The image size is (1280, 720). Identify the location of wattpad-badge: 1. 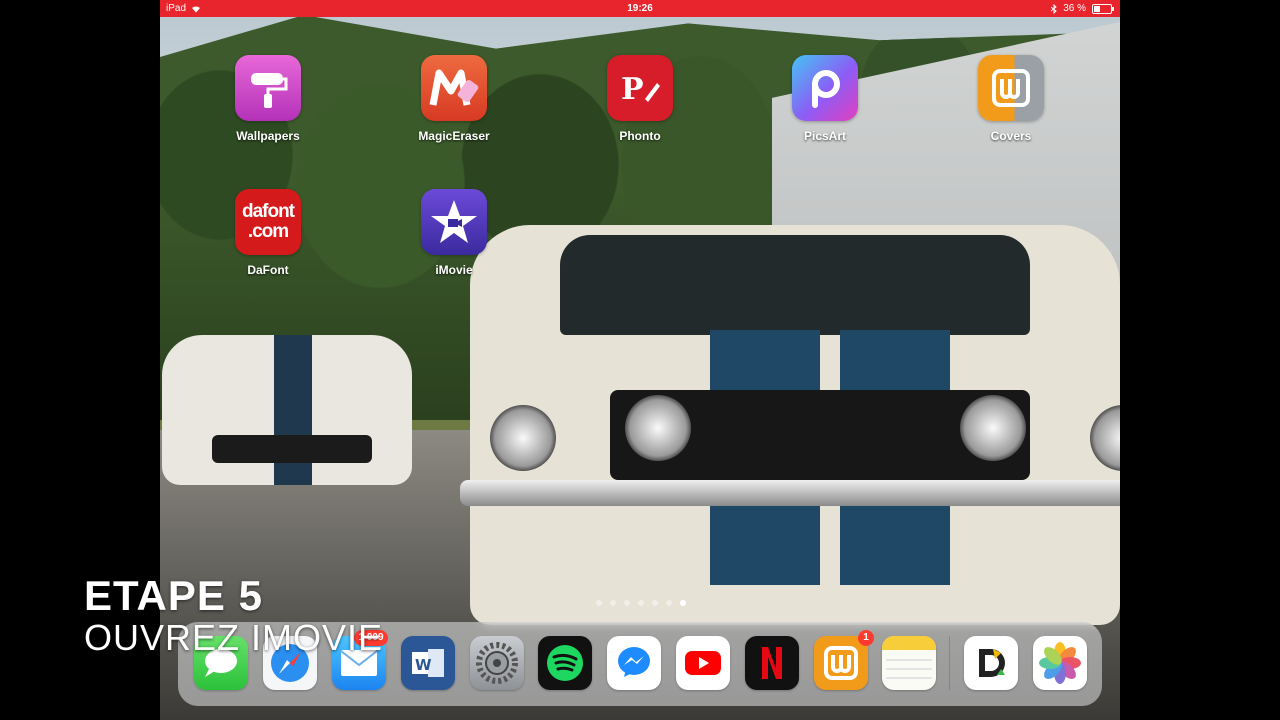
(866, 638).